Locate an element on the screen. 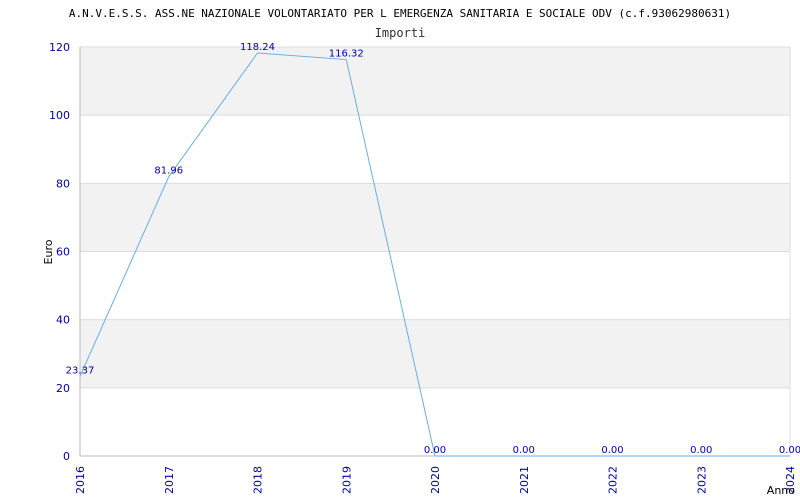  x-axis-ticks: 2016 2017 2018 2019 2020 2021 2022 2023 2024 is located at coordinates (435, 480).